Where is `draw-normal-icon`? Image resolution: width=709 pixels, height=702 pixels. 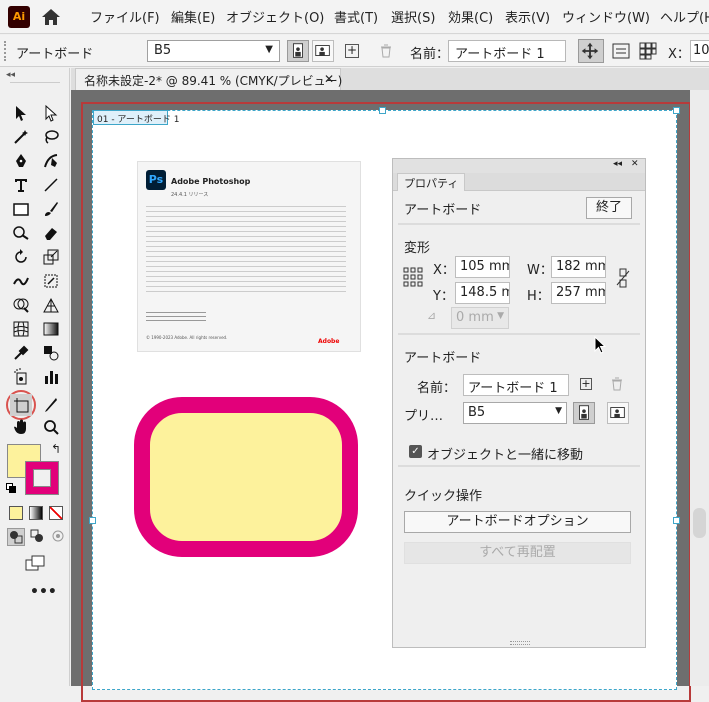 draw-normal-icon is located at coordinates (16, 537).